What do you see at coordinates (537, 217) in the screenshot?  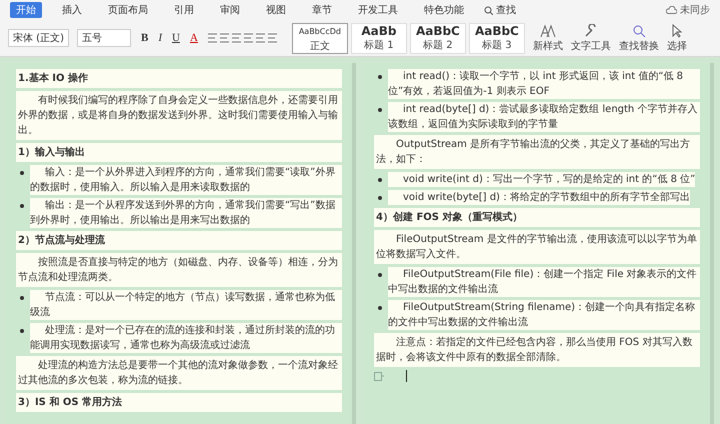 I see `section-heading: 4）创建 FOS 对象（重写模式）` at bounding box center [537, 217].